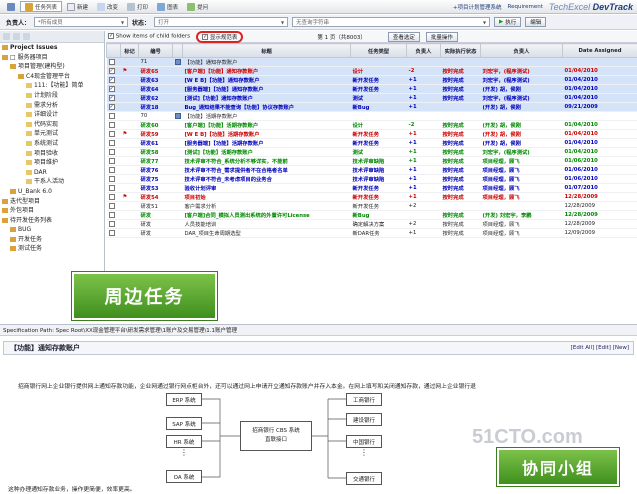 This screenshot has width=637, height=494. Describe the element at coordinates (53, 154) in the screenshot. I see `tree-node: 项目验收` at that location.